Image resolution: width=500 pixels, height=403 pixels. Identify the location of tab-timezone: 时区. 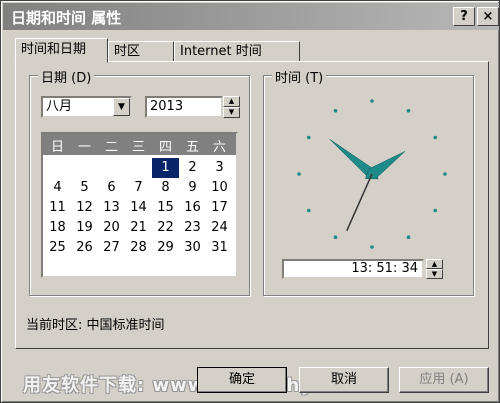
(141, 51).